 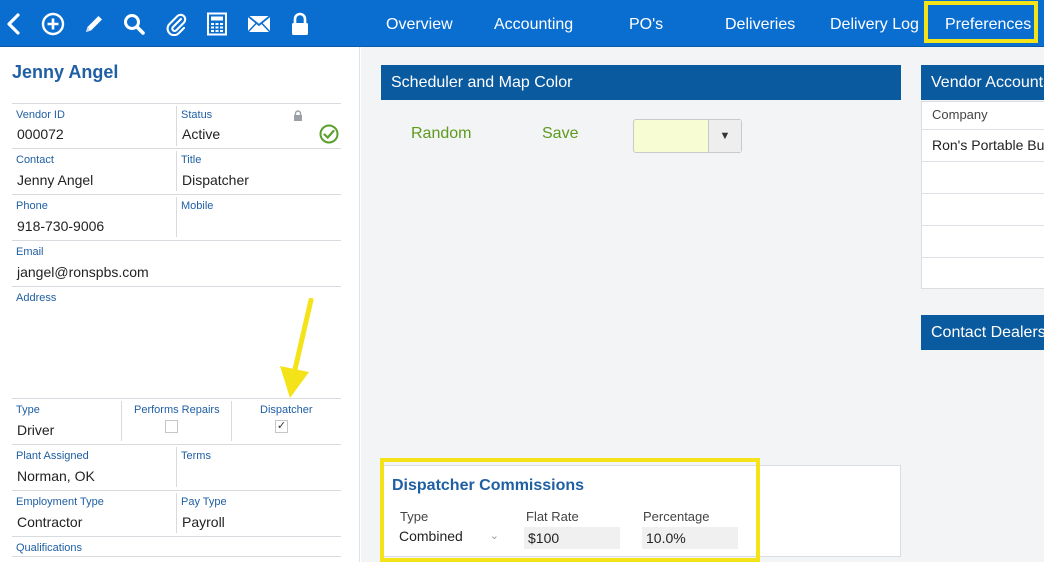 I want to click on tab-overview: Overview, so click(x=419, y=23).